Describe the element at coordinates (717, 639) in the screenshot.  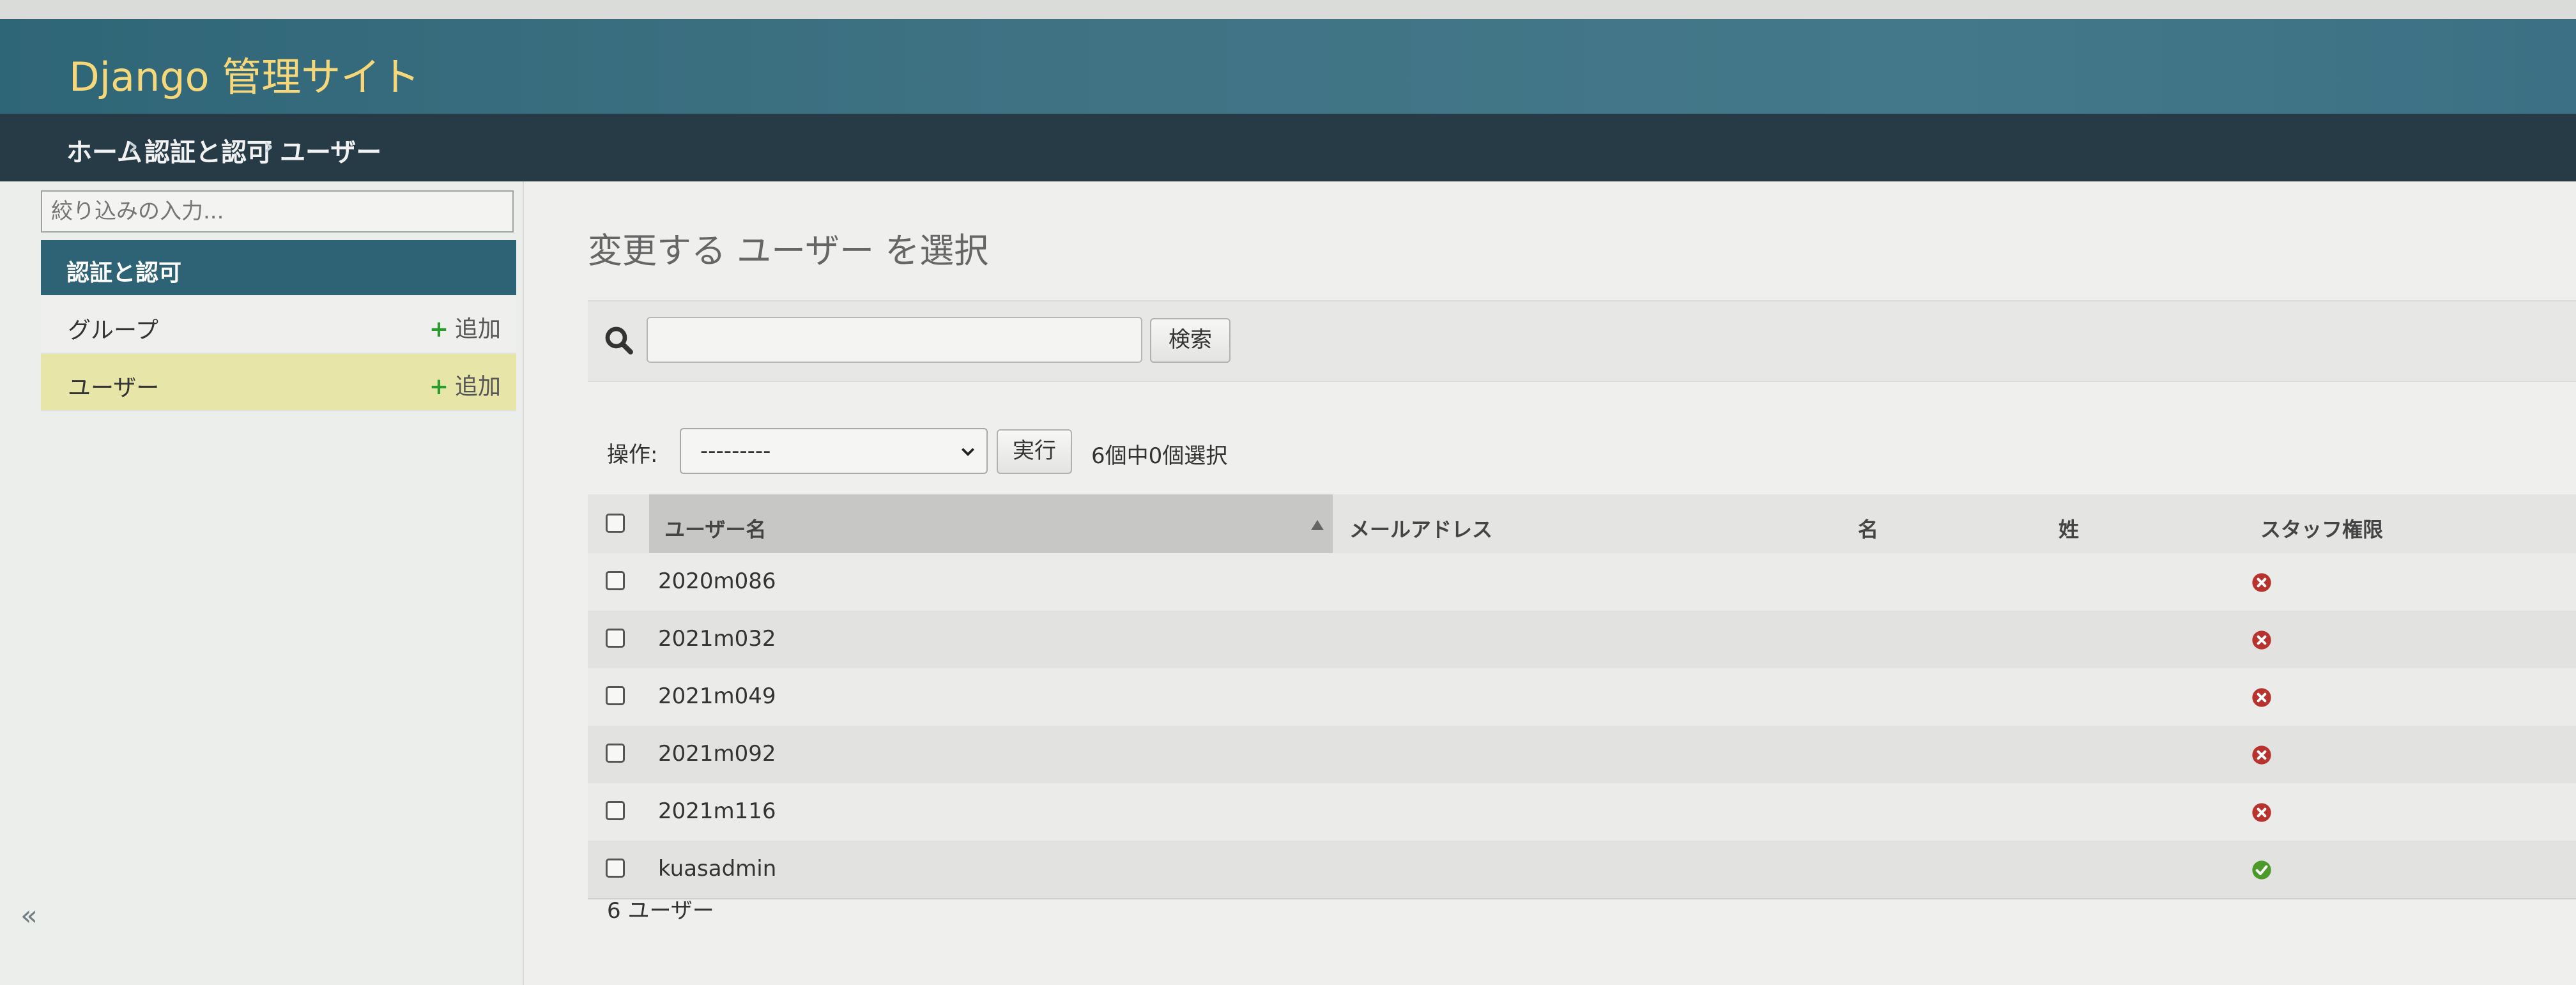
I see `username-link: 2021m032` at that location.